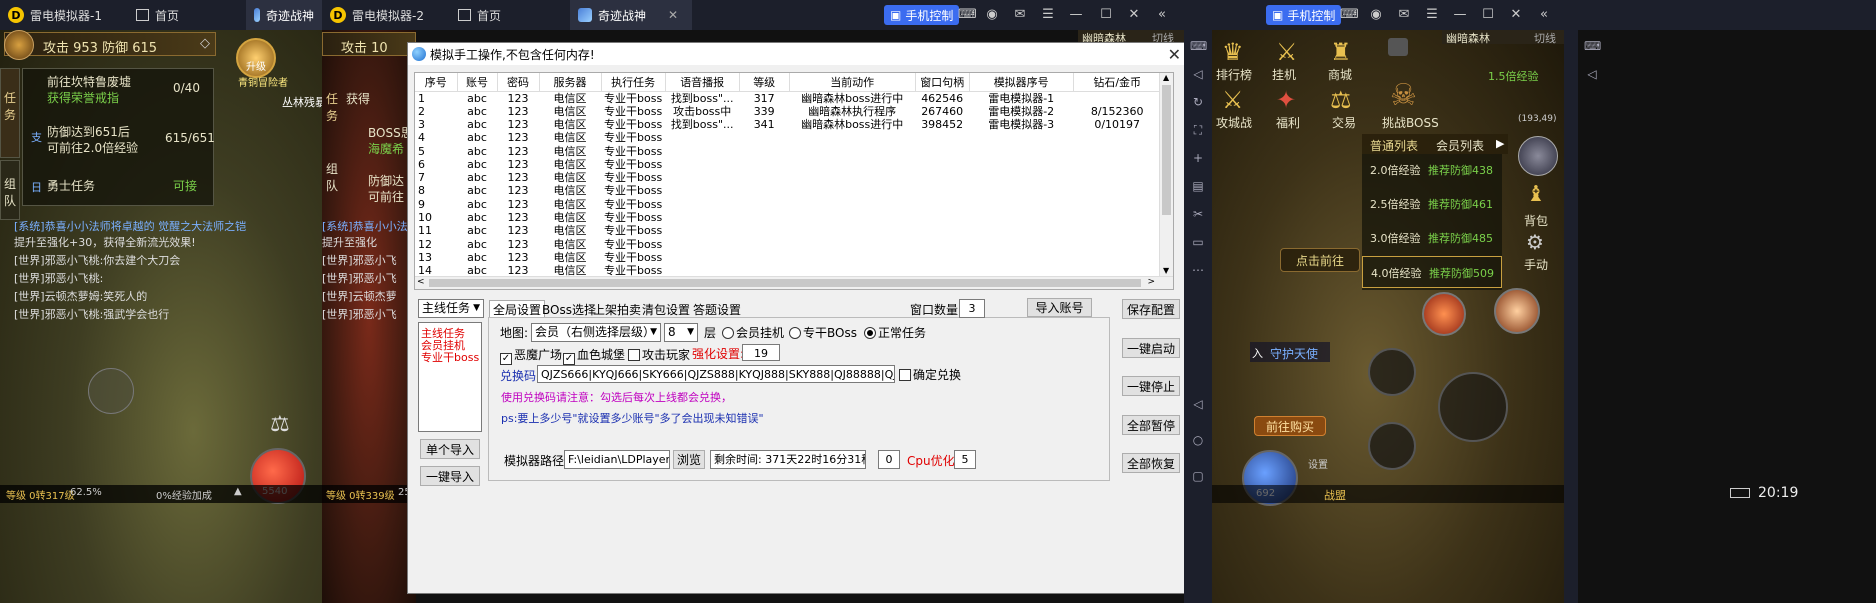 This screenshot has height=603, width=1876. What do you see at coordinates (10, 190) in the screenshot?
I see `team-side-tab: 组队` at bounding box center [10, 190].